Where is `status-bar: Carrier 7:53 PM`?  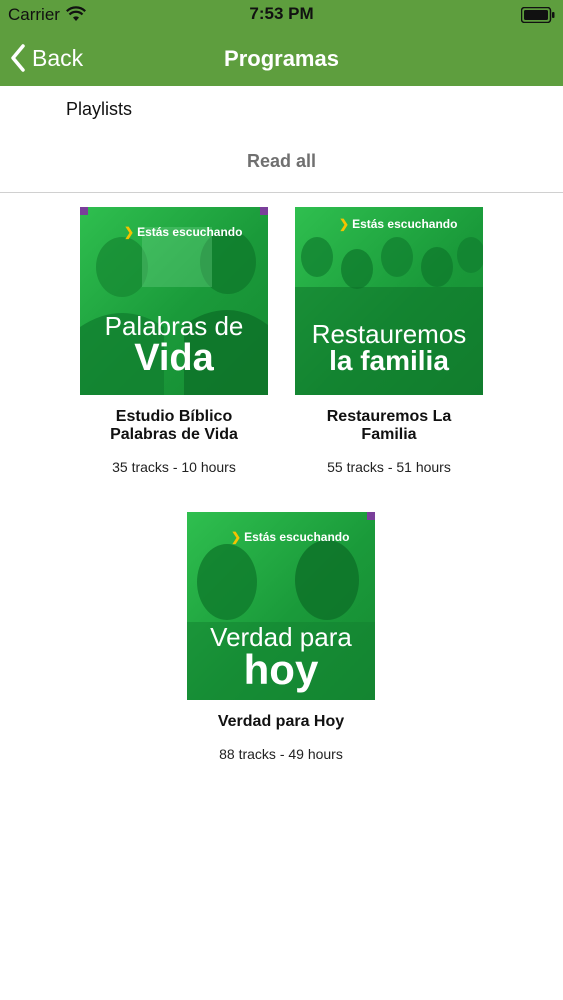
status-bar: Carrier 7:53 PM is located at coordinates (281, 15).